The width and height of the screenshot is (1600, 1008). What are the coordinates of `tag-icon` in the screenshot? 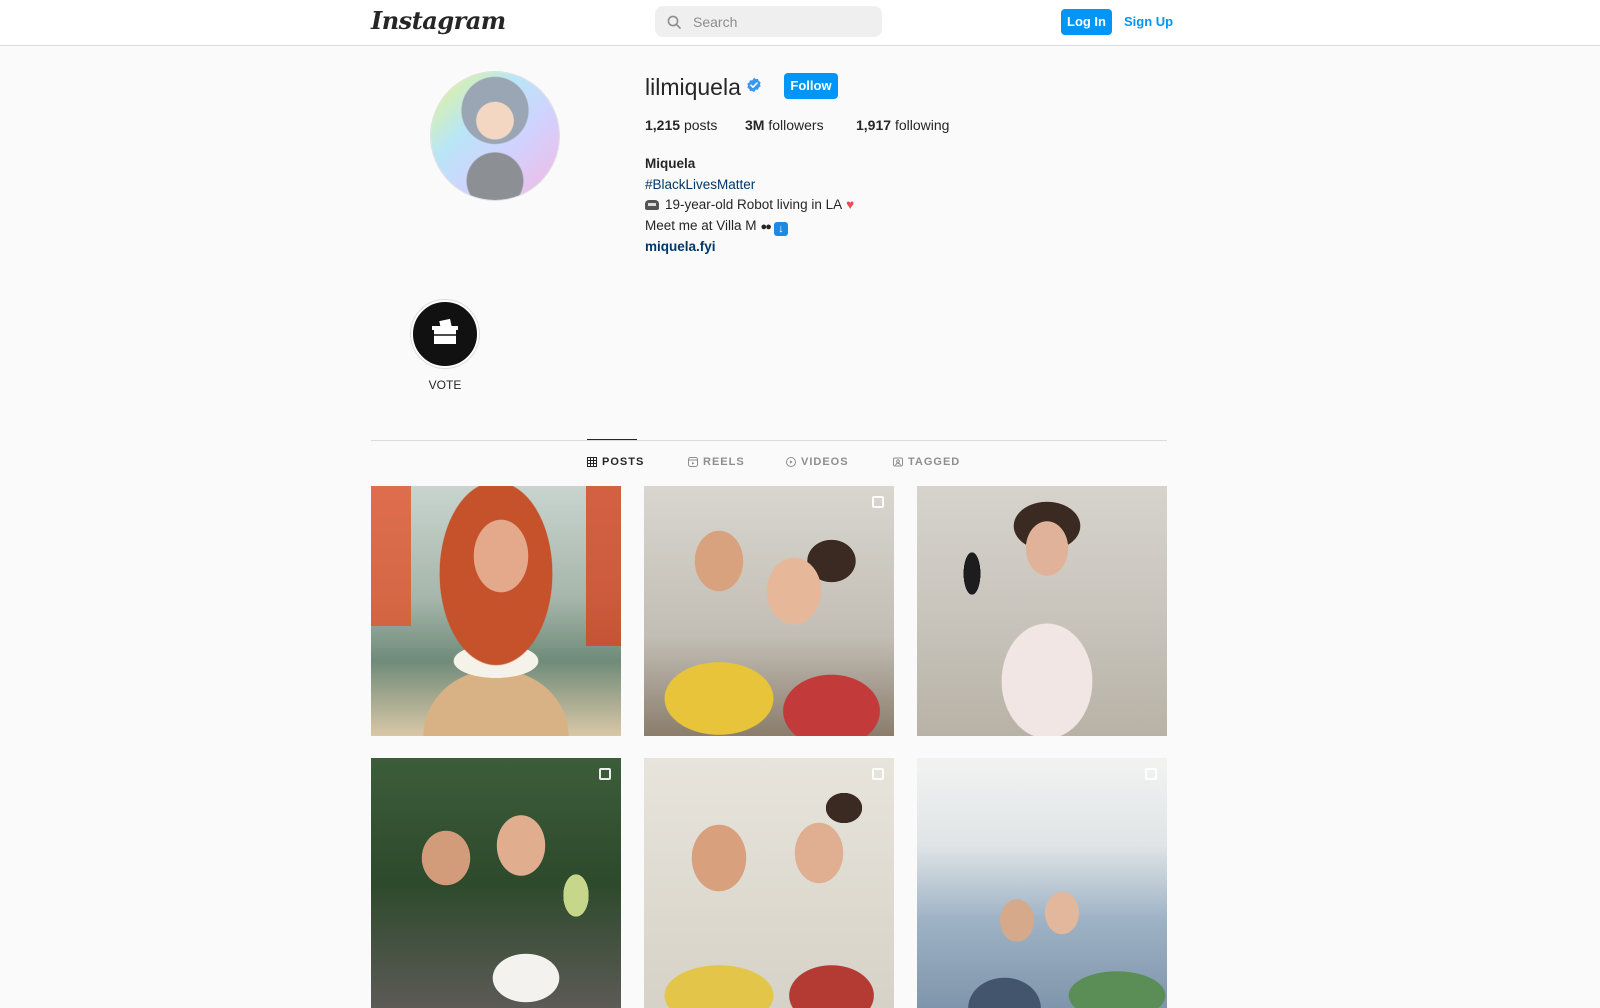 It's located at (898, 462).